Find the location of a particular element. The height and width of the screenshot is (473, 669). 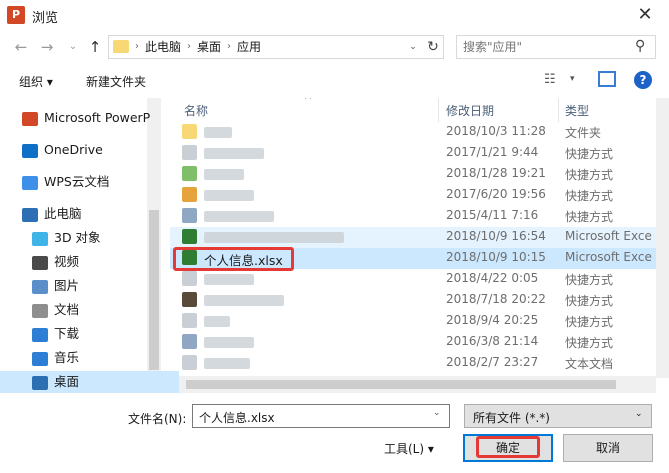

sidebar-item-label: OneDrive is located at coordinates (73, 149).